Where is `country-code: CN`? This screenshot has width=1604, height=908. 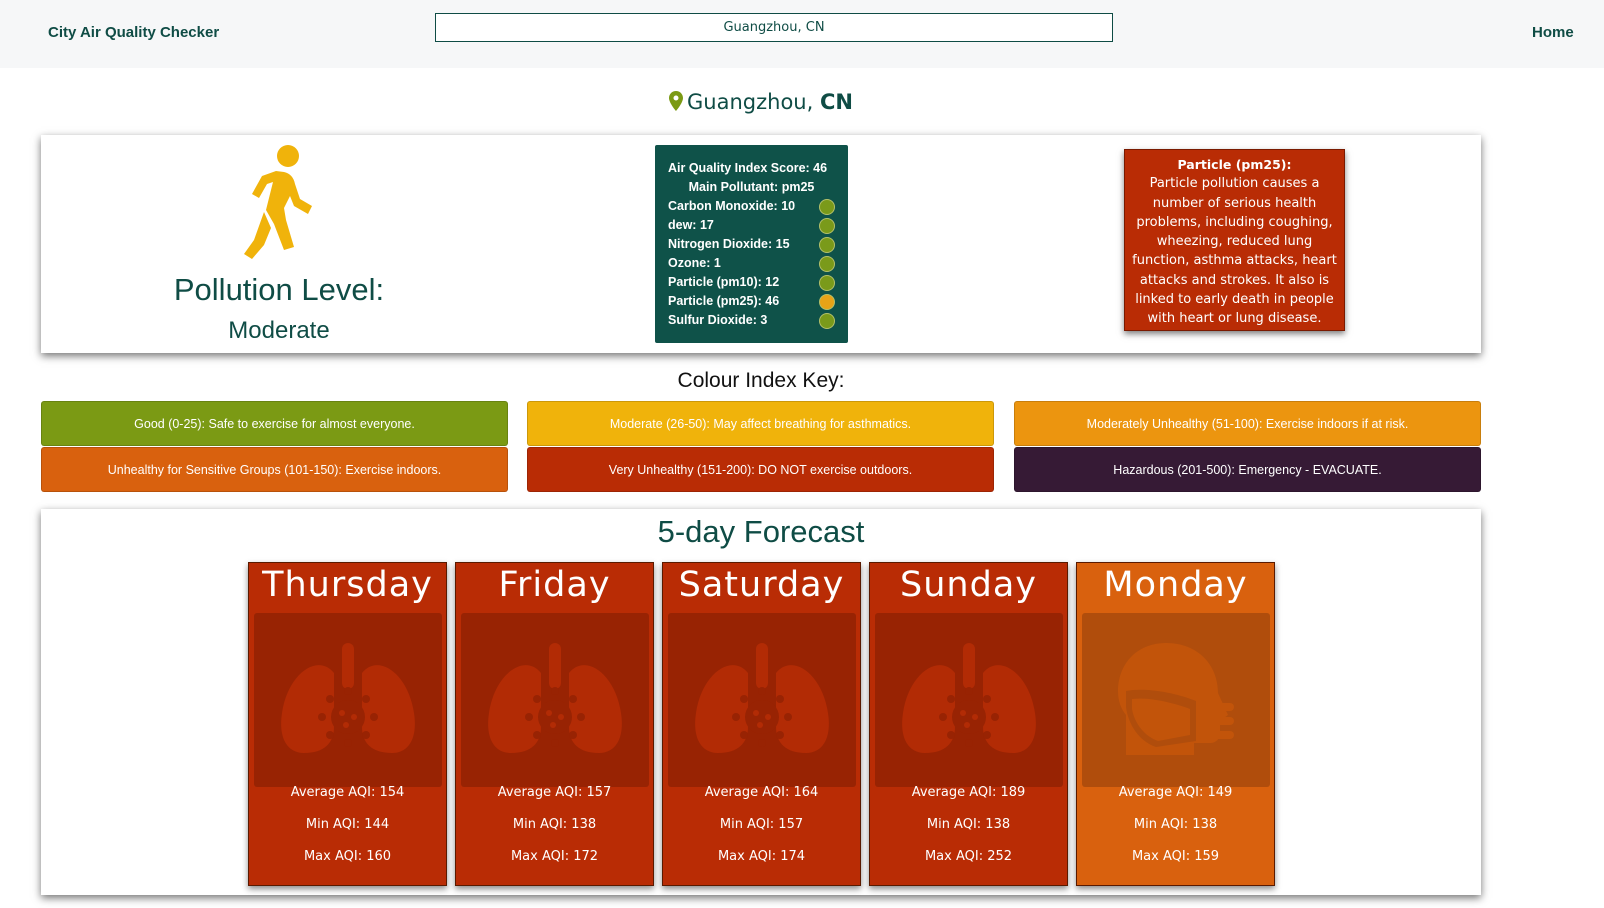
country-code: CN is located at coordinates (836, 102).